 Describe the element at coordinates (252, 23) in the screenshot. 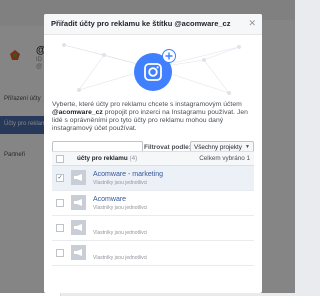

I see `close-icon: ✕` at that location.